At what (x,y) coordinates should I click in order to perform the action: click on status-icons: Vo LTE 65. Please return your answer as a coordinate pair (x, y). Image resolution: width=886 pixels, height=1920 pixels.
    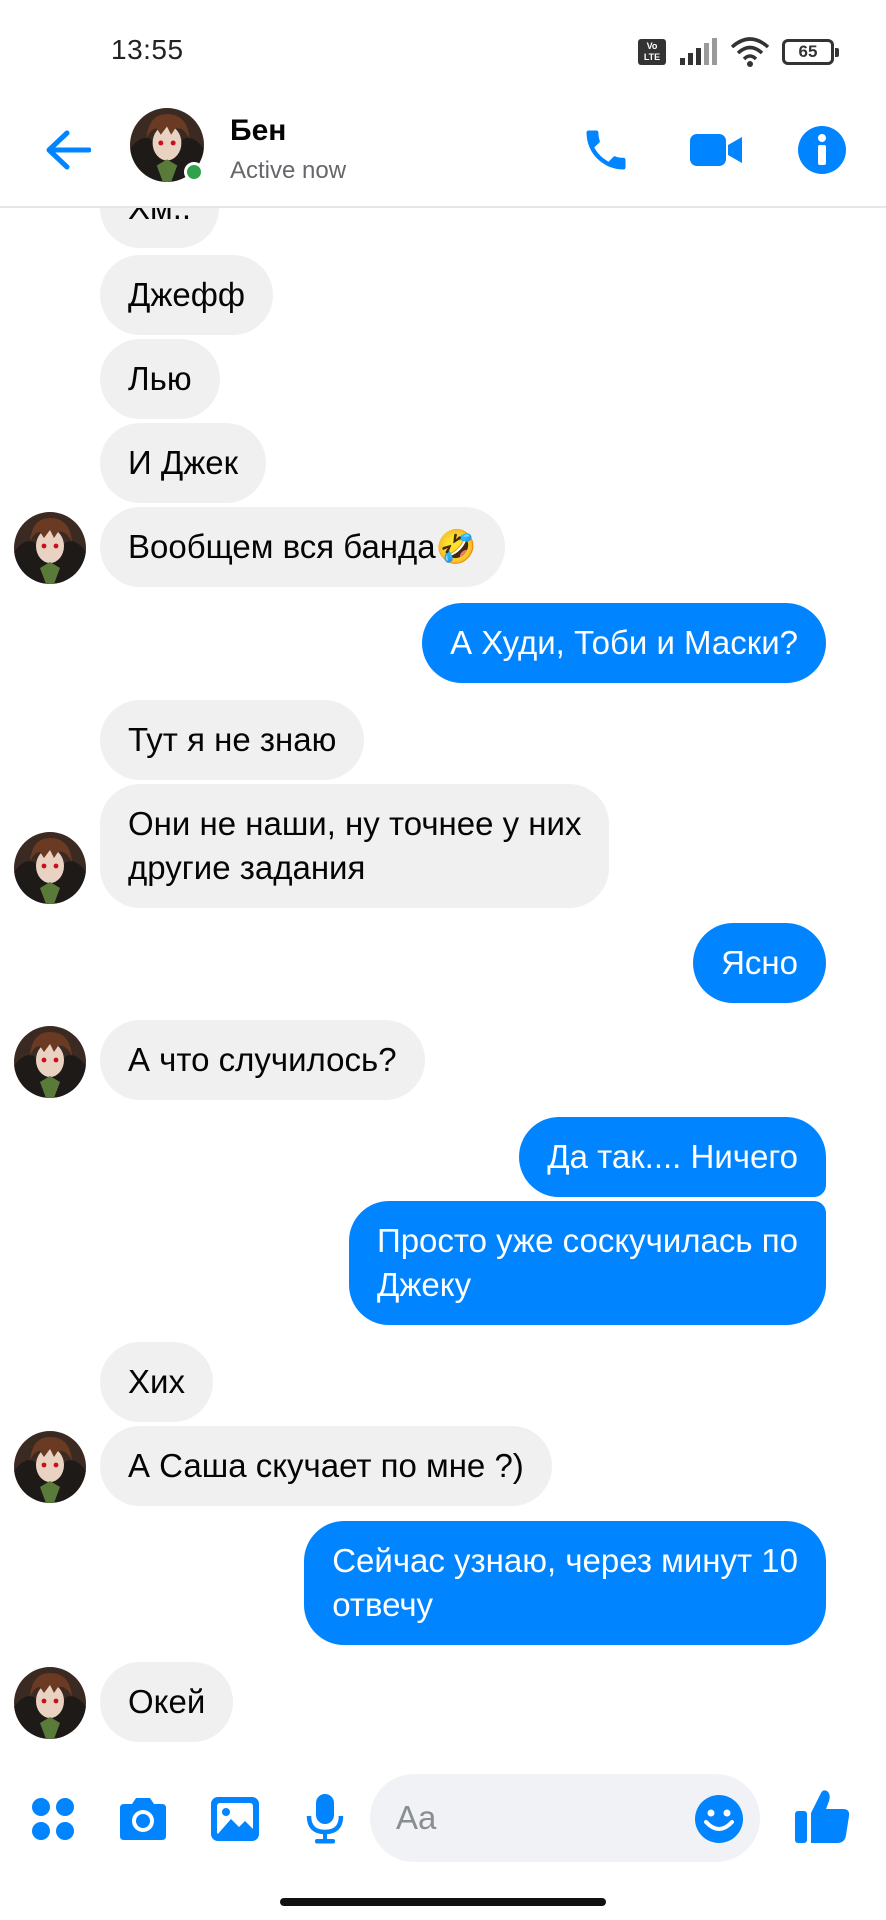
    Looking at the image, I should click on (738, 52).